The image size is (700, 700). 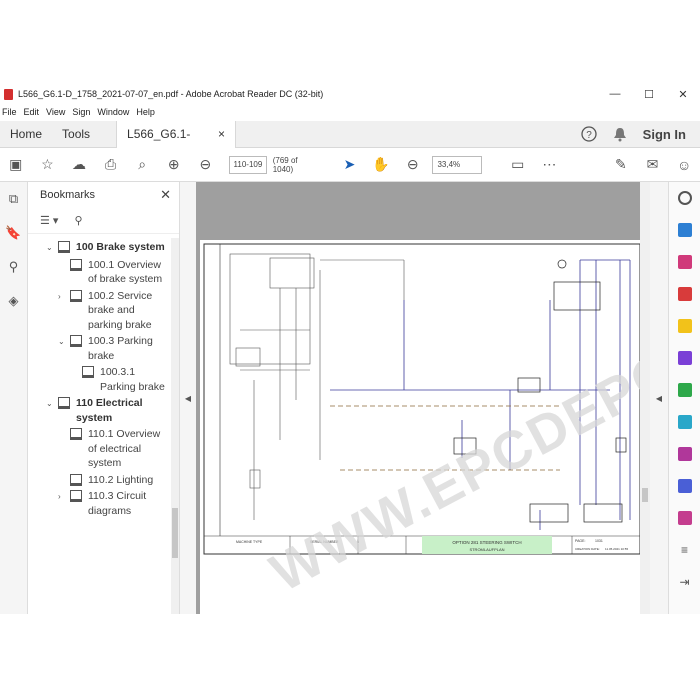 What do you see at coordinates (684, 326) in the screenshot?
I see `comment-tool-icon` at bounding box center [684, 326].